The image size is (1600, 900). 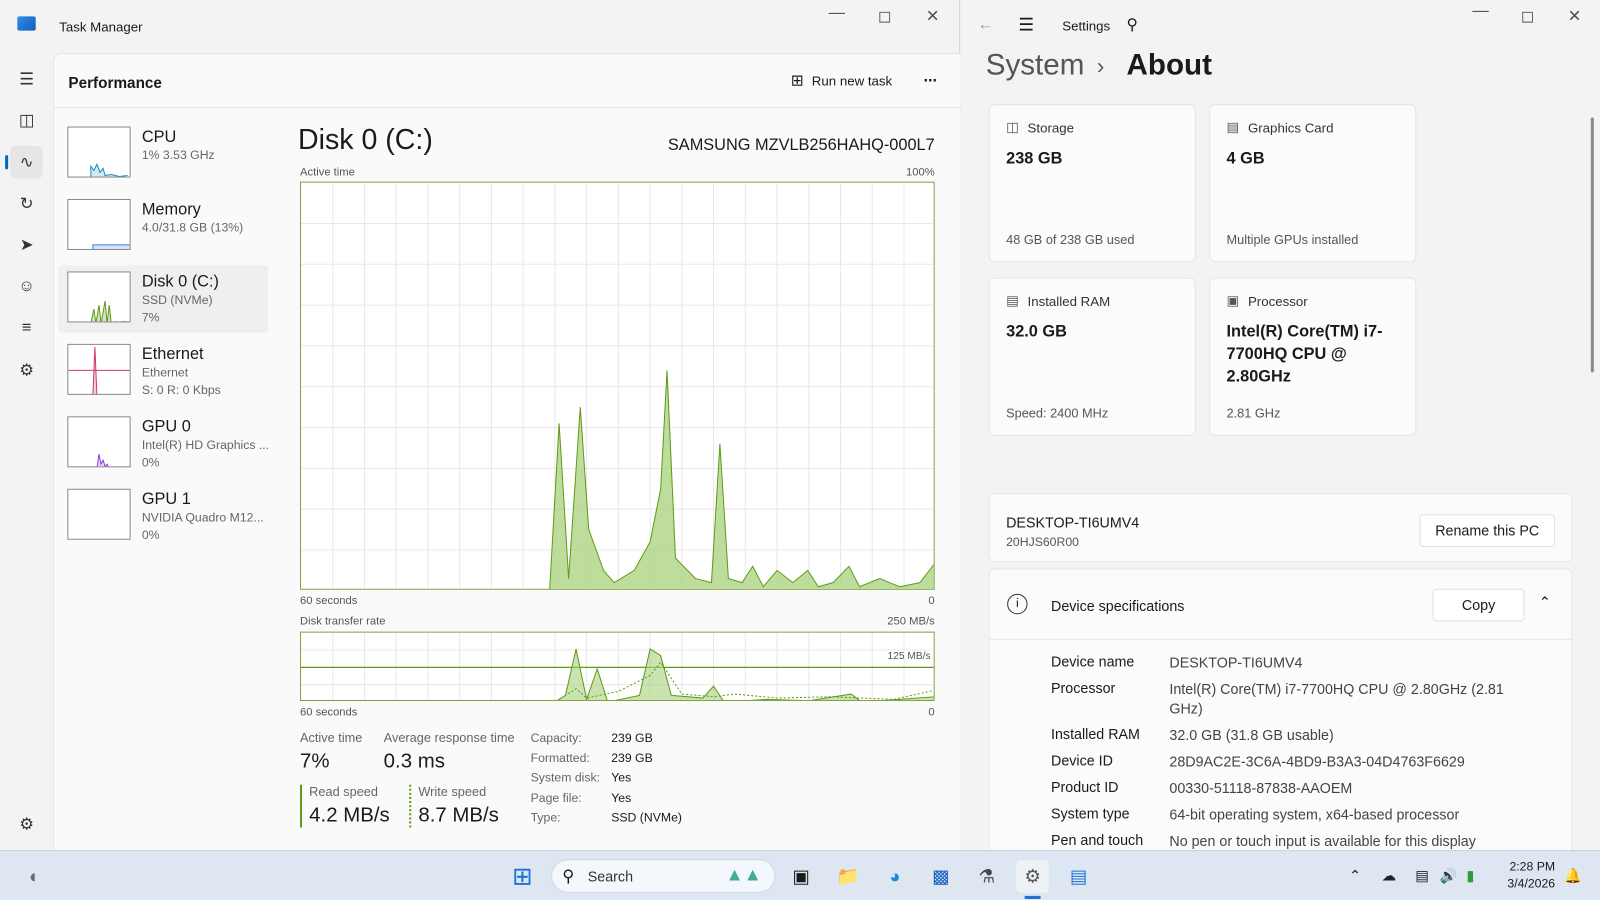 I want to click on x-axis-left-label-2: 60 seconds, so click(x=328, y=712).